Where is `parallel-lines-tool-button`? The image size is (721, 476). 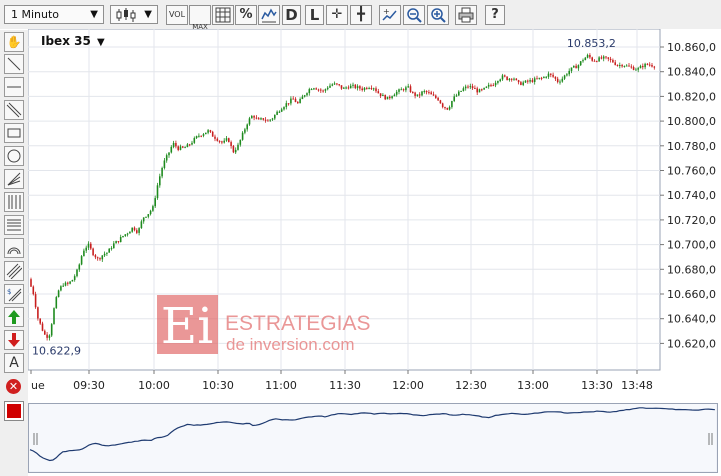 parallel-lines-tool-button is located at coordinates (14, 271).